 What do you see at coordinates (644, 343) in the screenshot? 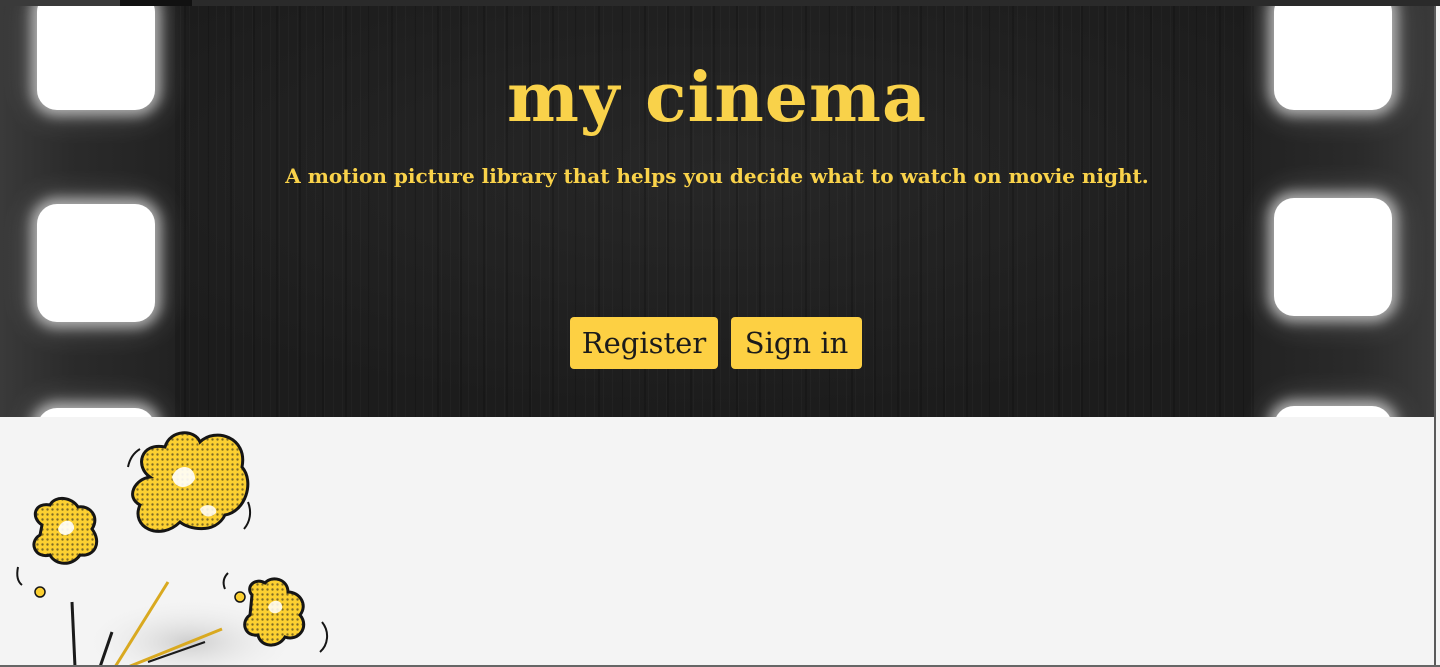
I see `register-button: Register` at bounding box center [644, 343].